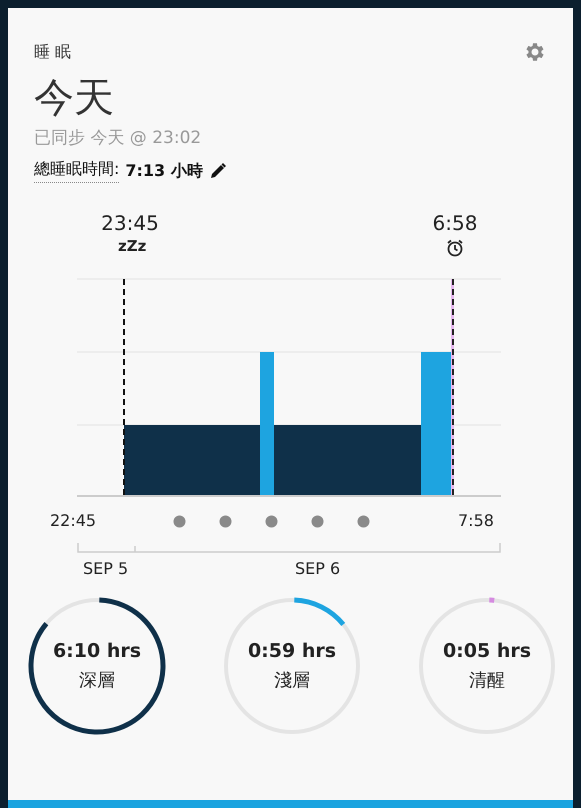 Image resolution: width=581 pixels, height=808 pixels. Describe the element at coordinates (105, 568) in the screenshot. I see `date-label: SEP 5` at that location.